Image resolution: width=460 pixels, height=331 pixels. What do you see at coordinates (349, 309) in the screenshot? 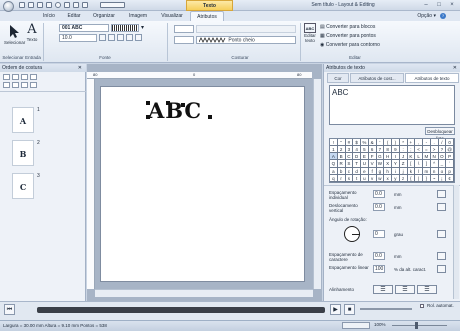
I see `stop-button: ■` at bounding box center [349, 309].